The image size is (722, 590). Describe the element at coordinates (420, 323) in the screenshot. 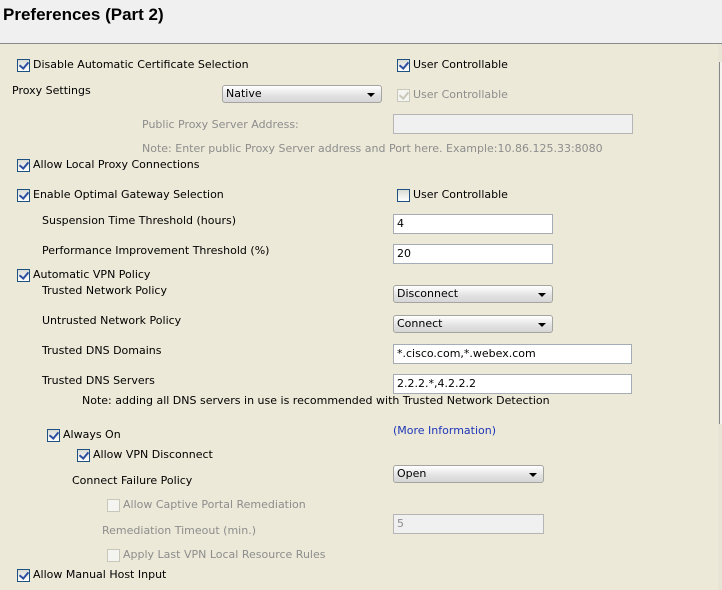

I see `untrusted-network-policy-value: Connect` at that location.